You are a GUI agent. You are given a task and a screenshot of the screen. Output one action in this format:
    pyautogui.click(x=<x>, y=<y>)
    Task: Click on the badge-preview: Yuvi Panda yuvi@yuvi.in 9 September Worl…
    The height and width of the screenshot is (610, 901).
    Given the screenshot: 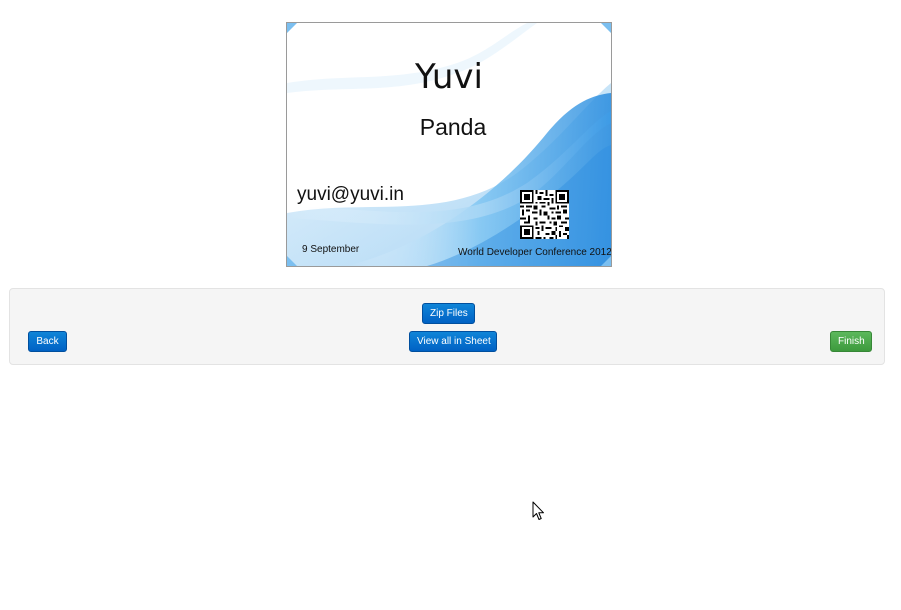 What is the action you would take?
    pyautogui.click(x=449, y=144)
    